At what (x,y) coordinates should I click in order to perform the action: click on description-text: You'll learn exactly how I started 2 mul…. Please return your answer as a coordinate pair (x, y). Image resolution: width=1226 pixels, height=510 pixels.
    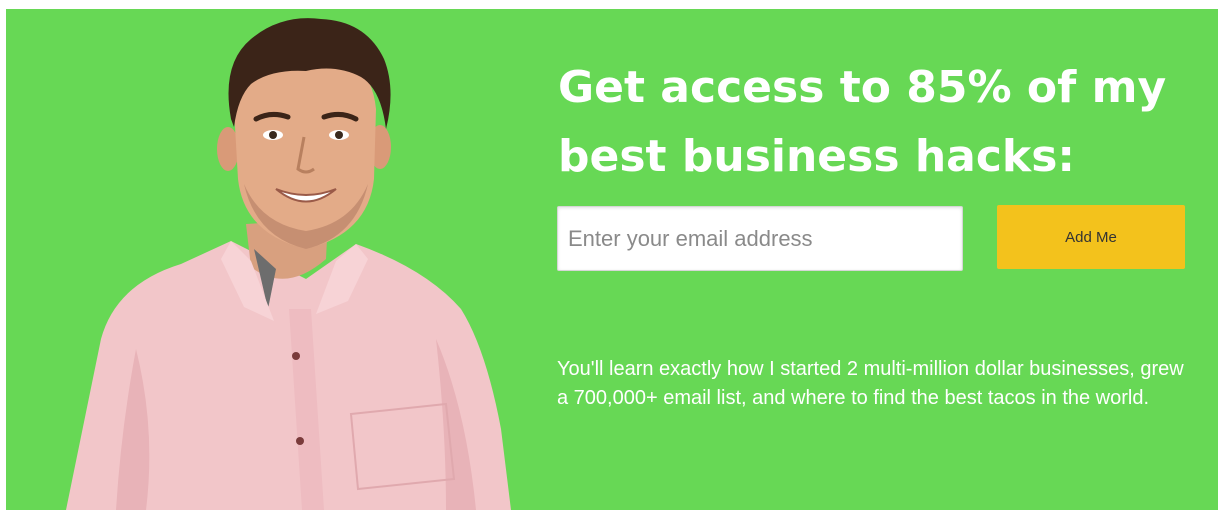
    Looking at the image, I should click on (870, 383).